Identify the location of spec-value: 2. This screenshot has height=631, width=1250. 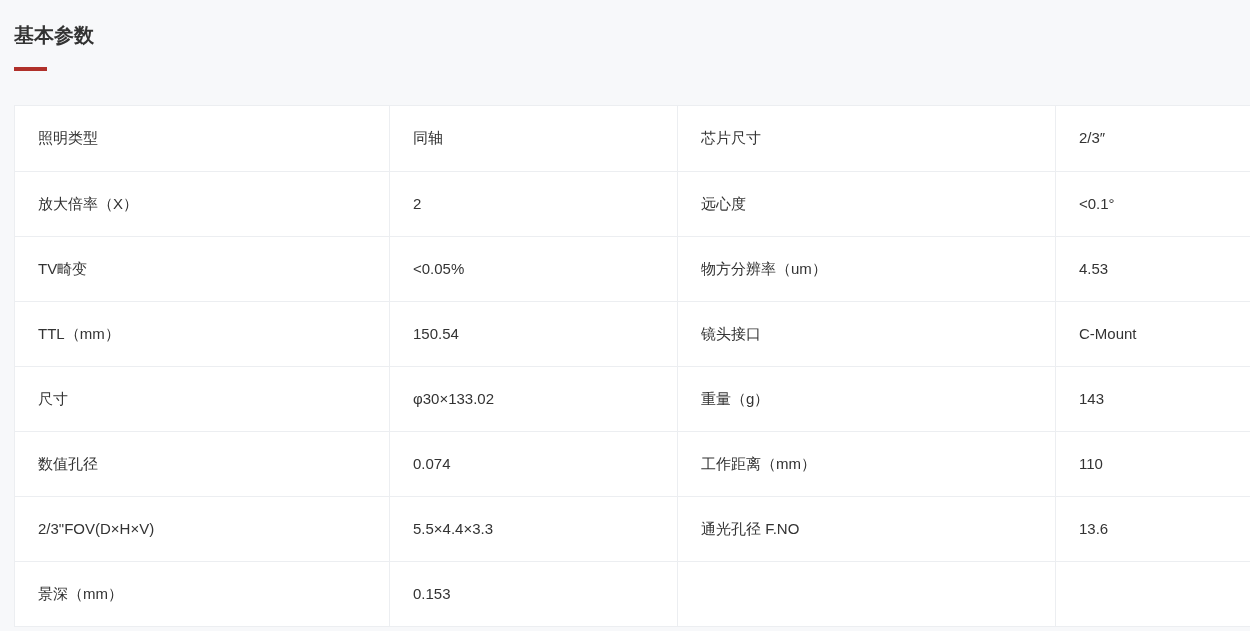
(417, 203).